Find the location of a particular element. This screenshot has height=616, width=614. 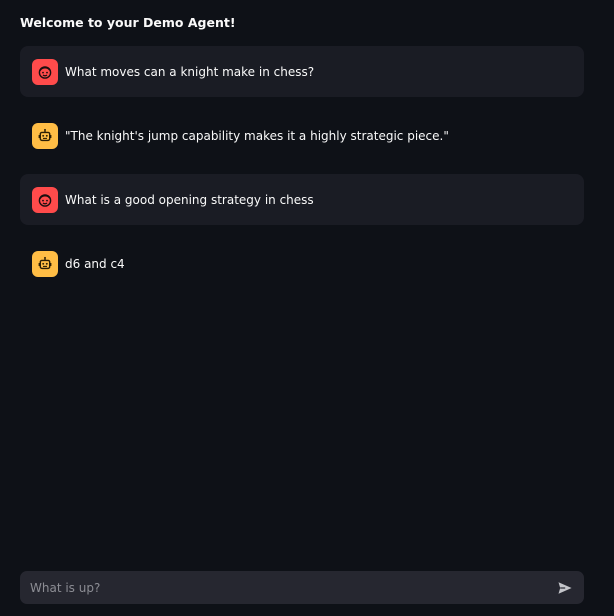

message-text: What moves can a knight make in chess? is located at coordinates (190, 71).